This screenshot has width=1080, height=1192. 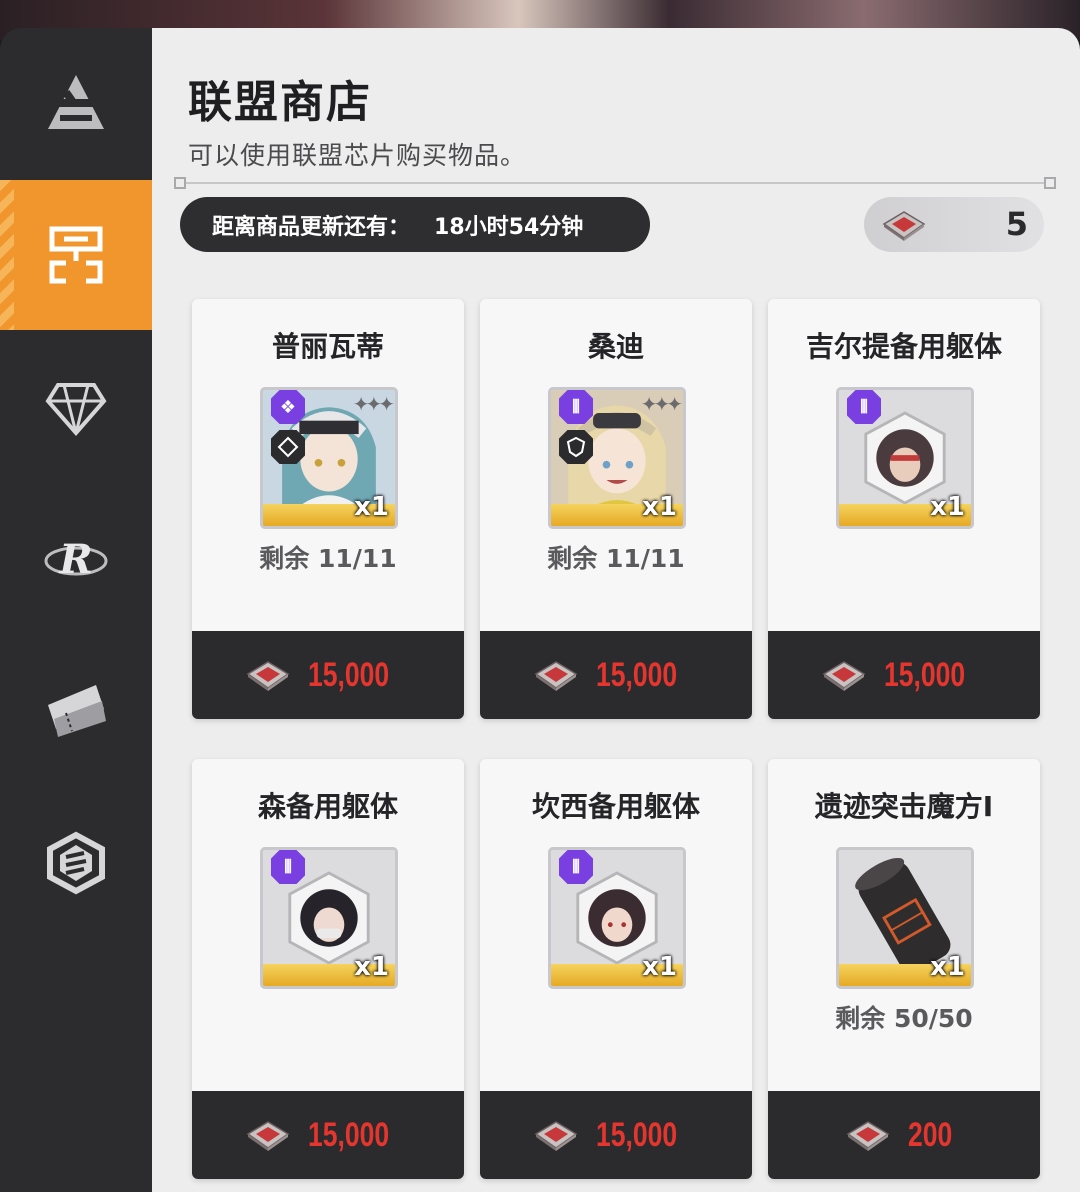 I want to click on svg-text: R, so click(x=75, y=559).